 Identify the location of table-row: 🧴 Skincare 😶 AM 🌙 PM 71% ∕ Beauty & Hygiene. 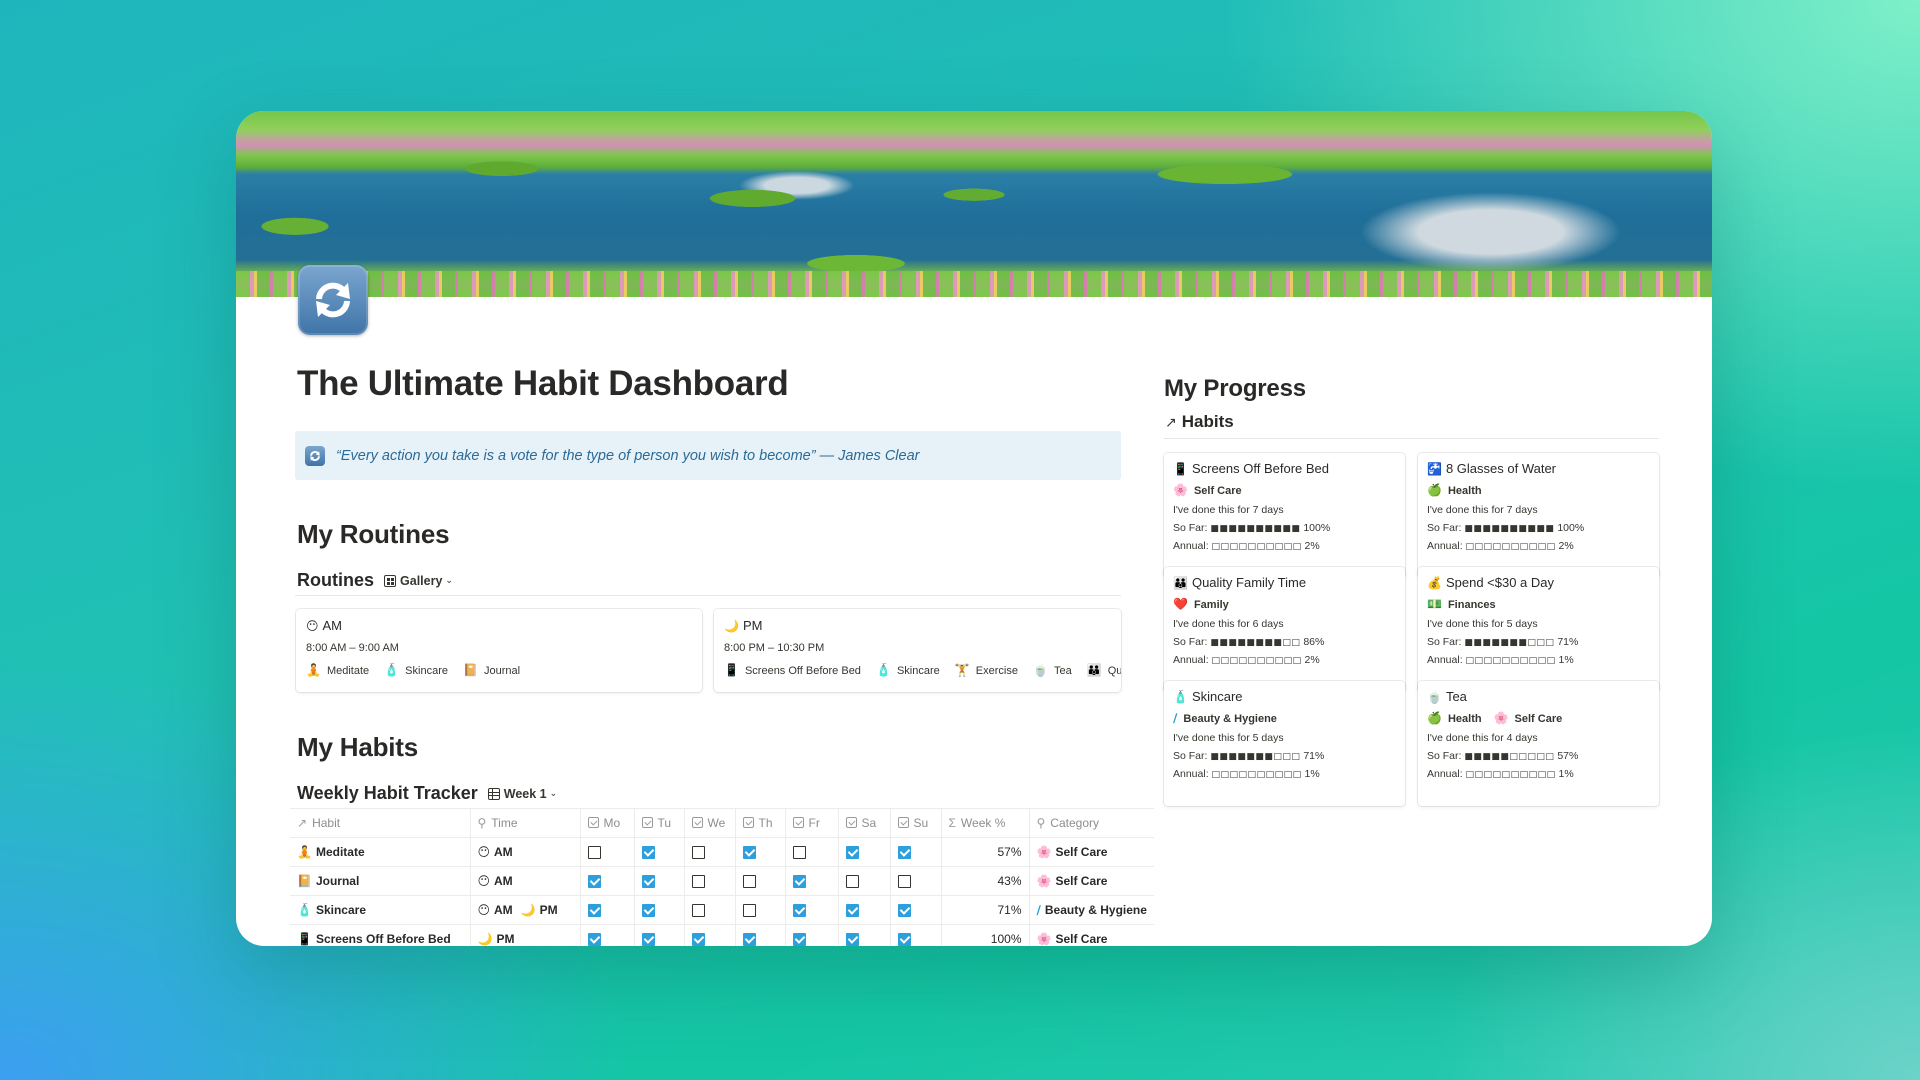
(722, 910).